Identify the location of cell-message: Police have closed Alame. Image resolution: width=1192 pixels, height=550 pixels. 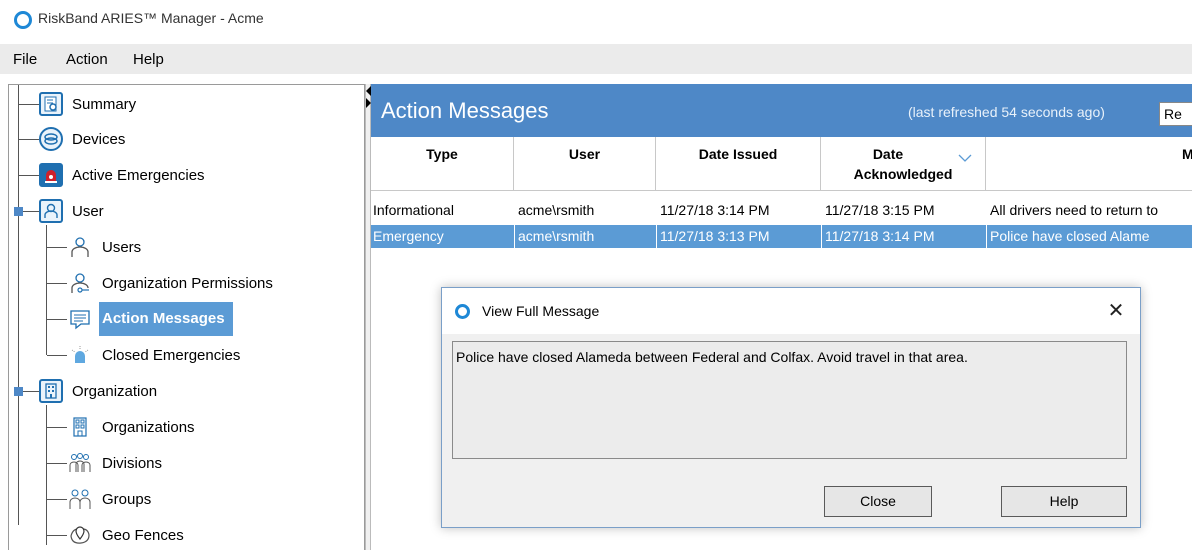
(1070, 236).